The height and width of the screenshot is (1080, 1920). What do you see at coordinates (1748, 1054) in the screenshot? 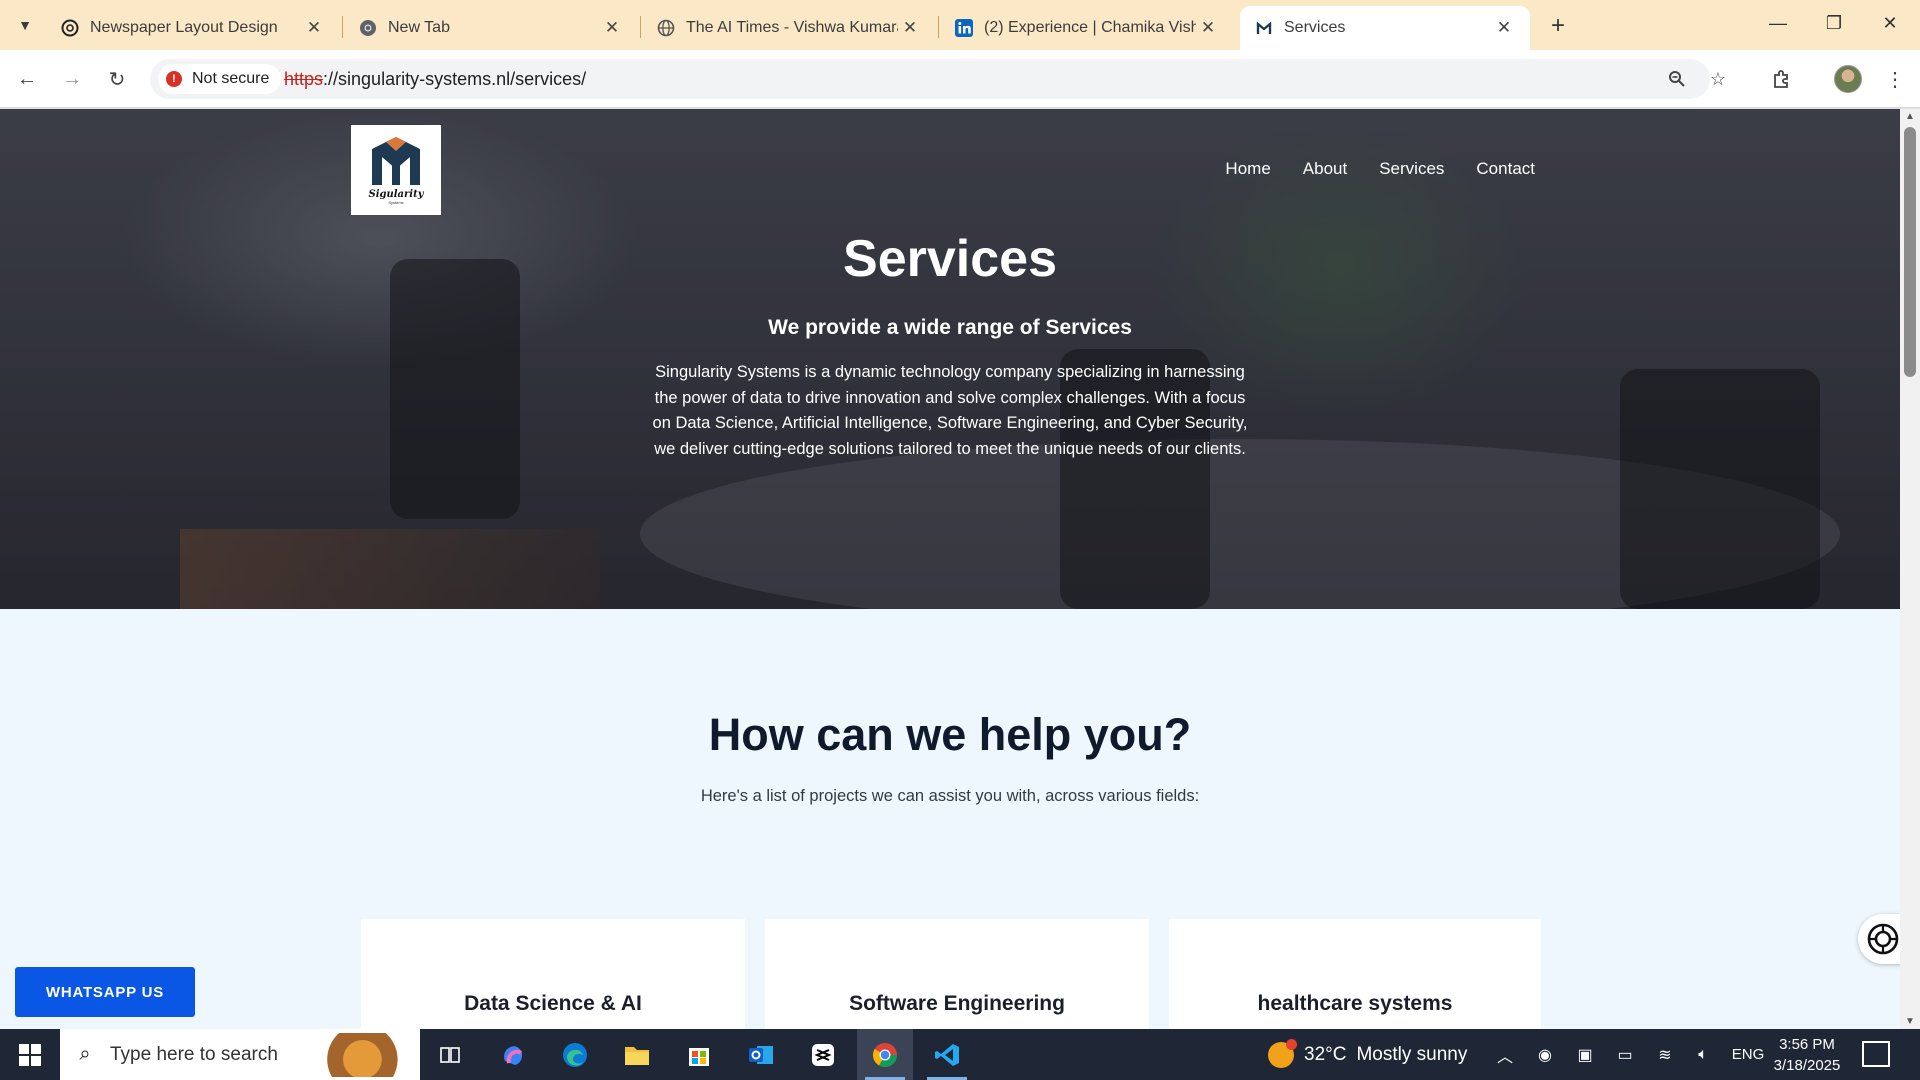
I see `language-indicator: ENG` at bounding box center [1748, 1054].